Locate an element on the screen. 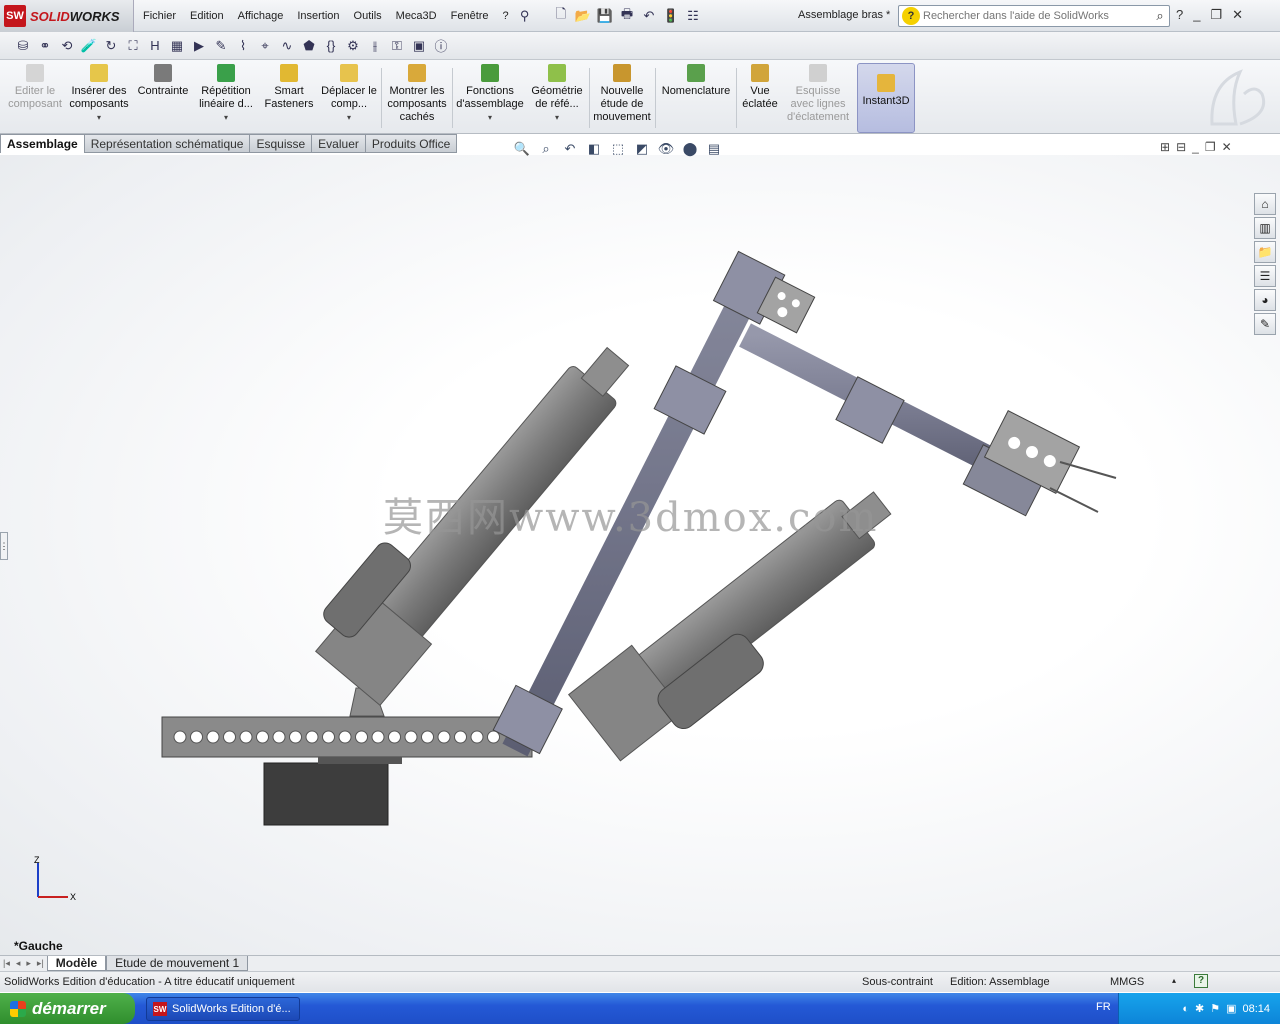 This screenshot has width=1280, height=1024. material-icon: 🧪 is located at coordinates (89, 46).